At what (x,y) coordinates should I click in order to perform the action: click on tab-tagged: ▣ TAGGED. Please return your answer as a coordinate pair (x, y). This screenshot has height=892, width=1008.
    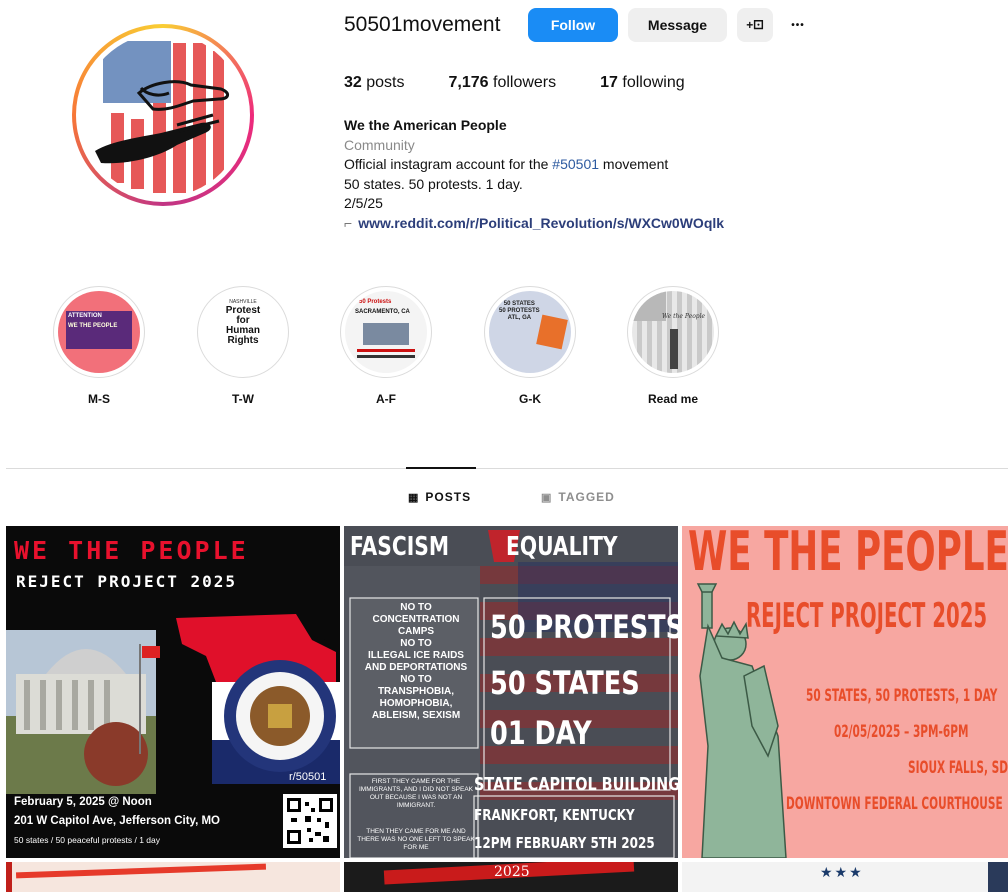
    Looking at the image, I should click on (578, 497).